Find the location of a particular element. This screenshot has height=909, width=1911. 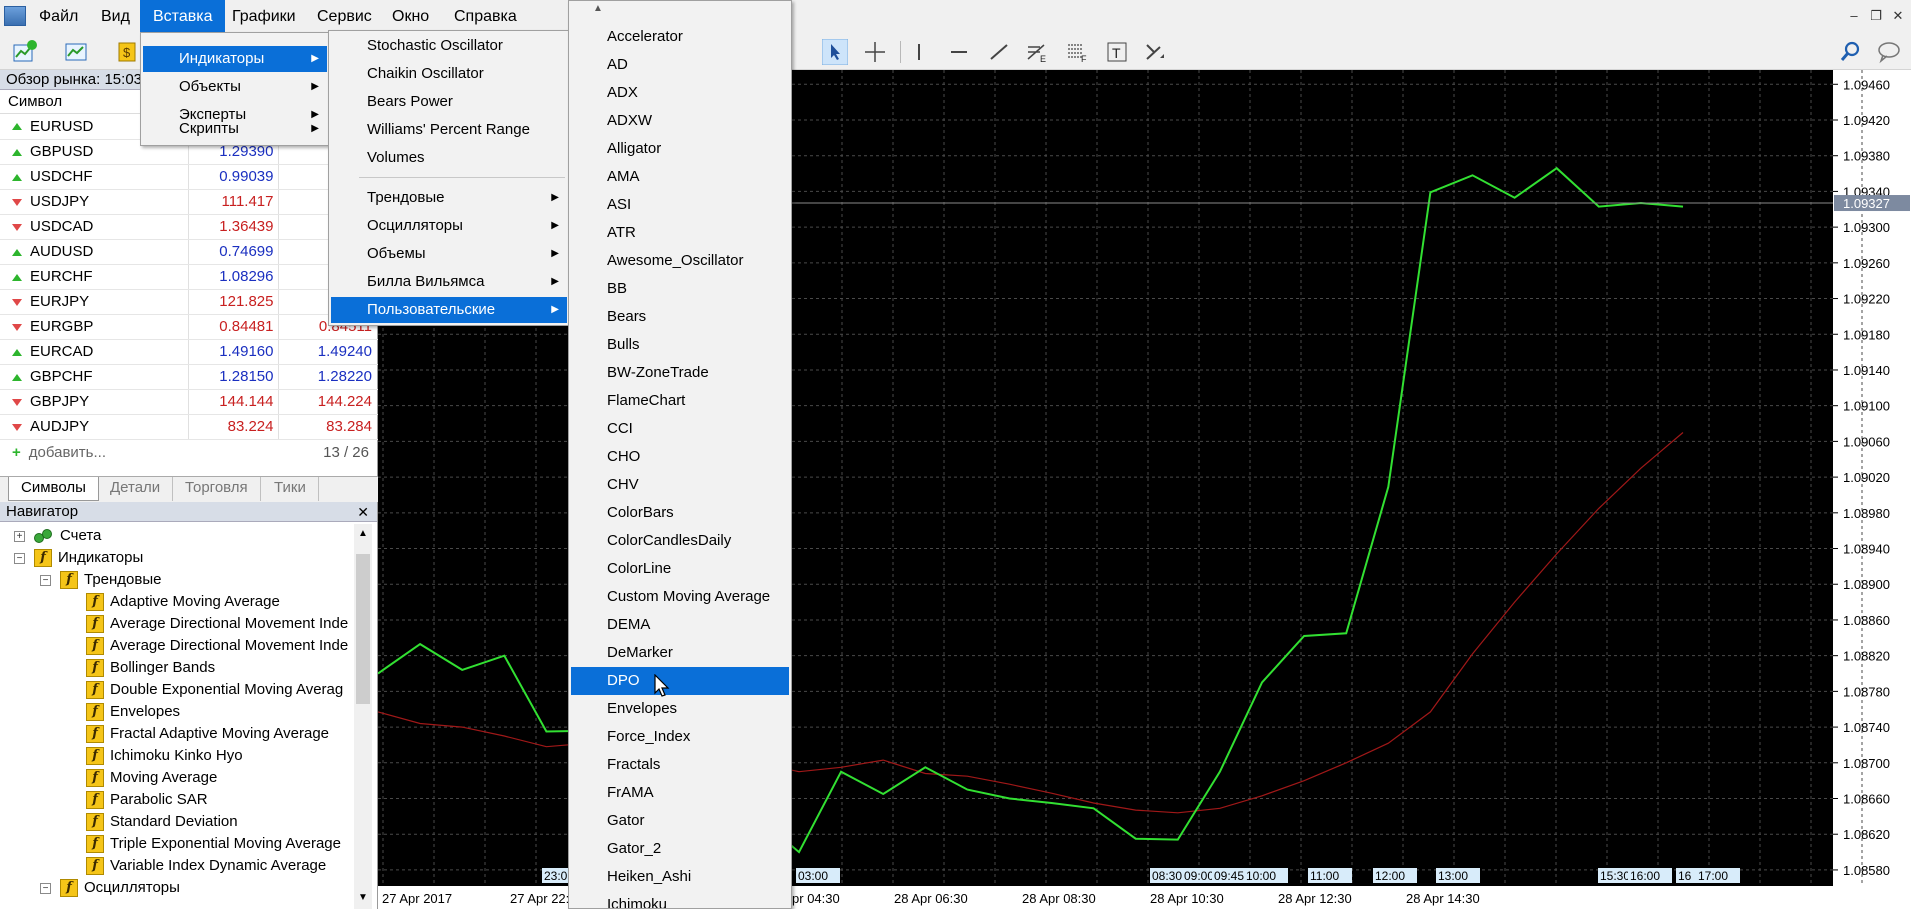

custom-indicator-item: ADXW is located at coordinates (680, 121).